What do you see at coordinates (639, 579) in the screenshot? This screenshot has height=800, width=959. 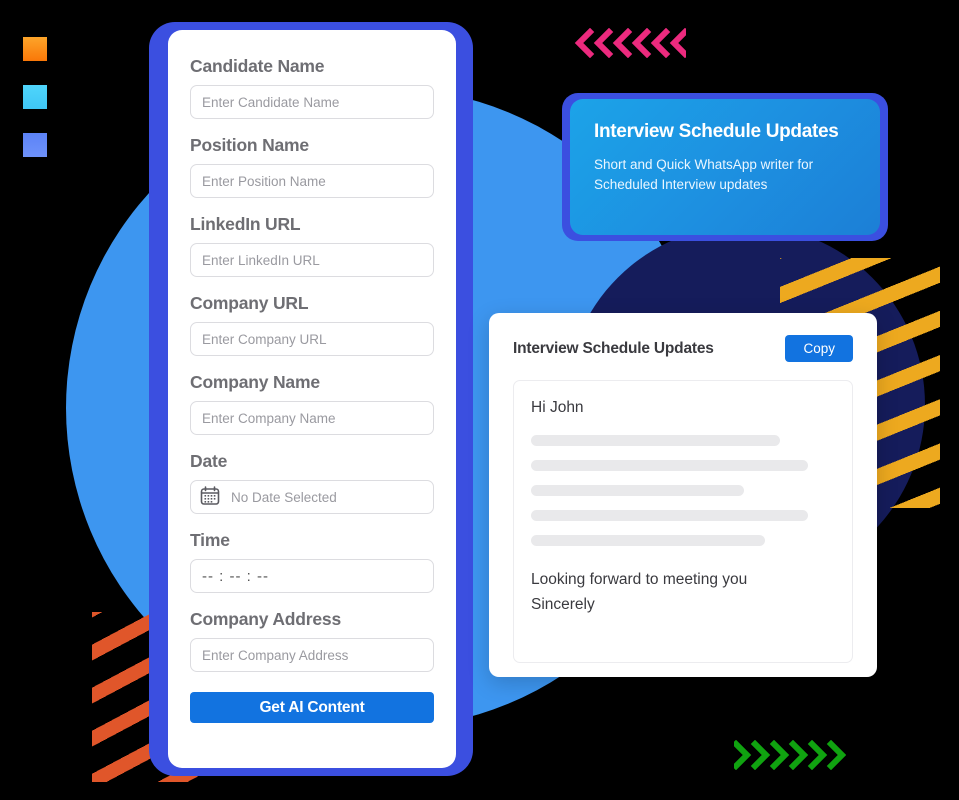 I see `message-closing-line-1: Looking forward to meeting you` at bounding box center [639, 579].